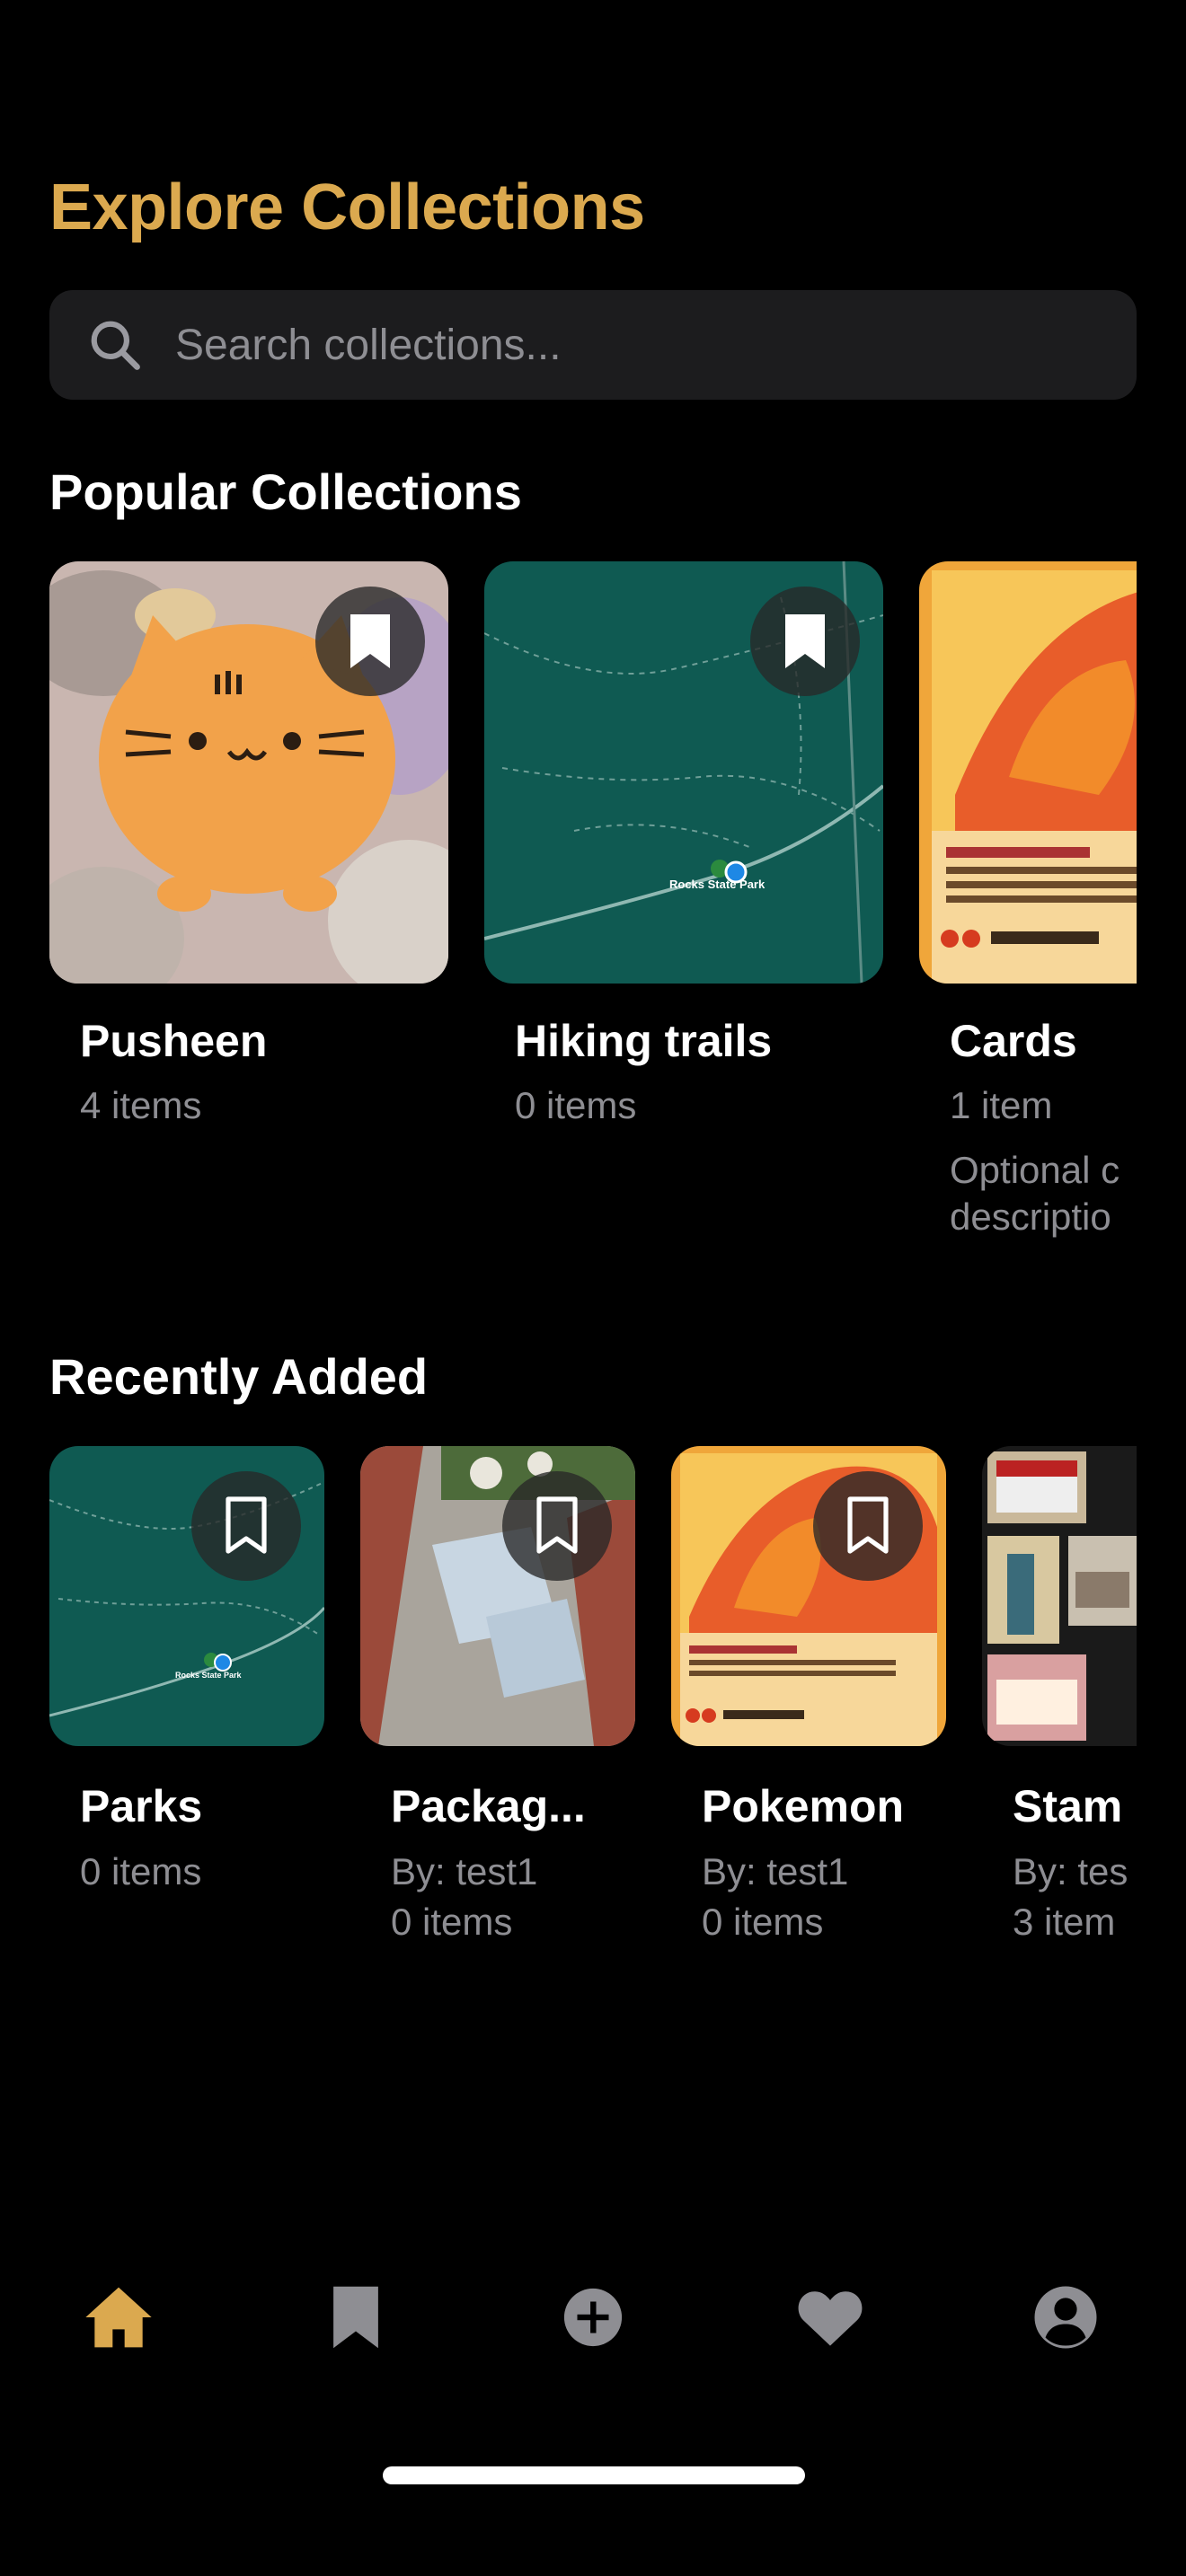 The width and height of the screenshot is (1186, 2576). Describe the element at coordinates (1001, 1105) in the screenshot. I see `collection-count: 1 item` at that location.